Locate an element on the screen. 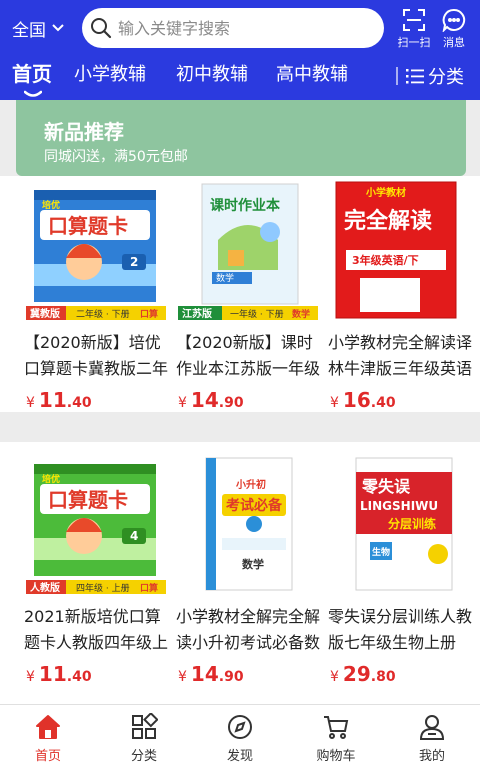 This screenshot has height=770, width=480. nav-label: 首页 is located at coordinates (47, 756).